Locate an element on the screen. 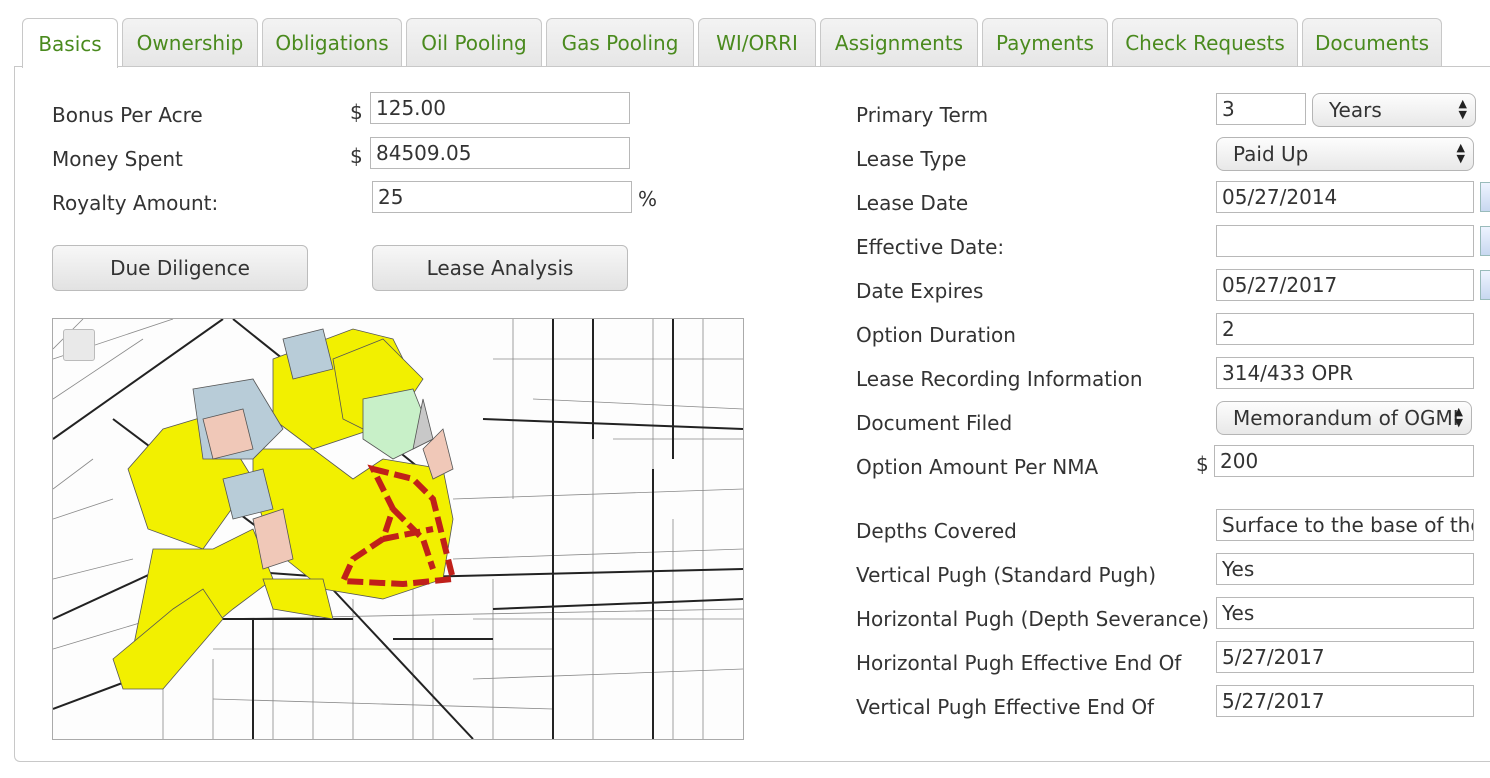 The image size is (1490, 778). vertical-pugh-label: Vertical Pugh (Standard Pugh) is located at coordinates (1006, 575).